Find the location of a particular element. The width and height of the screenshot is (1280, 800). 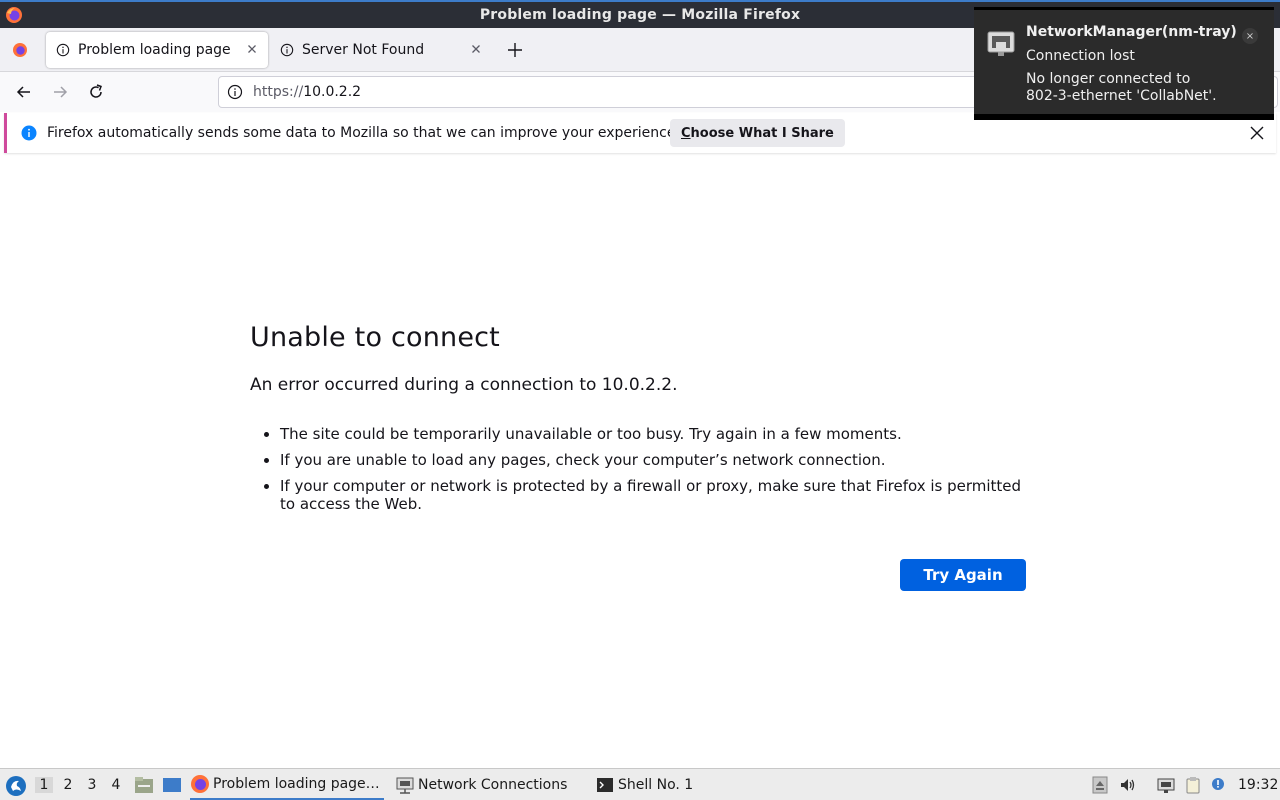

window-title: Problem loading page — Mozilla Firefox is located at coordinates (640, 15).